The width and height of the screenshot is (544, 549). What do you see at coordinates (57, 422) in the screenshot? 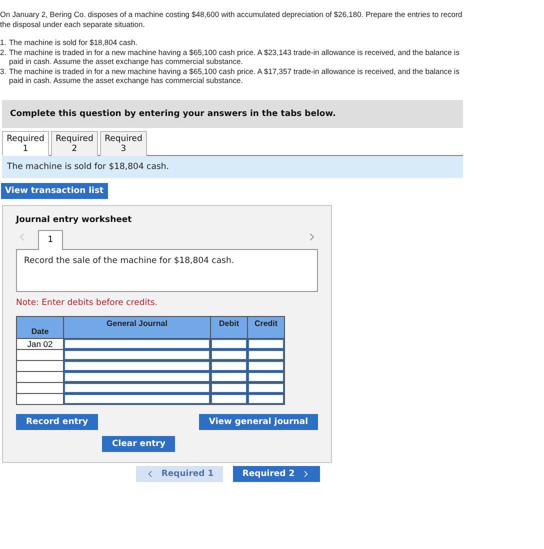
I see `record-entry-button: Record entry` at bounding box center [57, 422].